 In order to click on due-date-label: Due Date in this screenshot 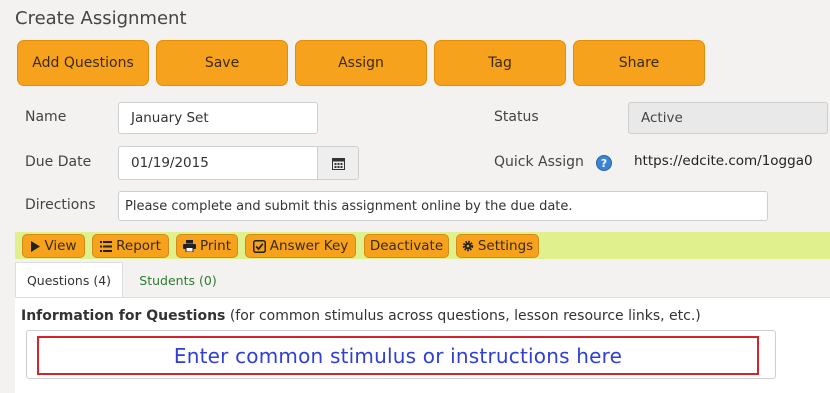, I will do `click(58, 162)`.